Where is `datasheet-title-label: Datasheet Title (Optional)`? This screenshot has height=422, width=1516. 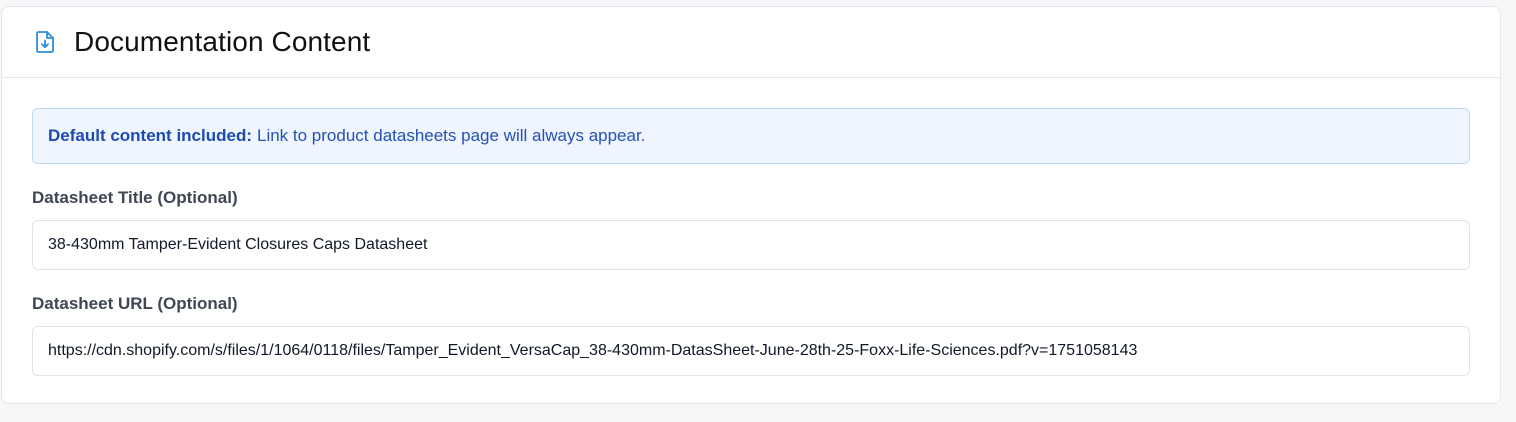
datasheet-title-label: Datasheet Title (Optional) is located at coordinates (135, 197).